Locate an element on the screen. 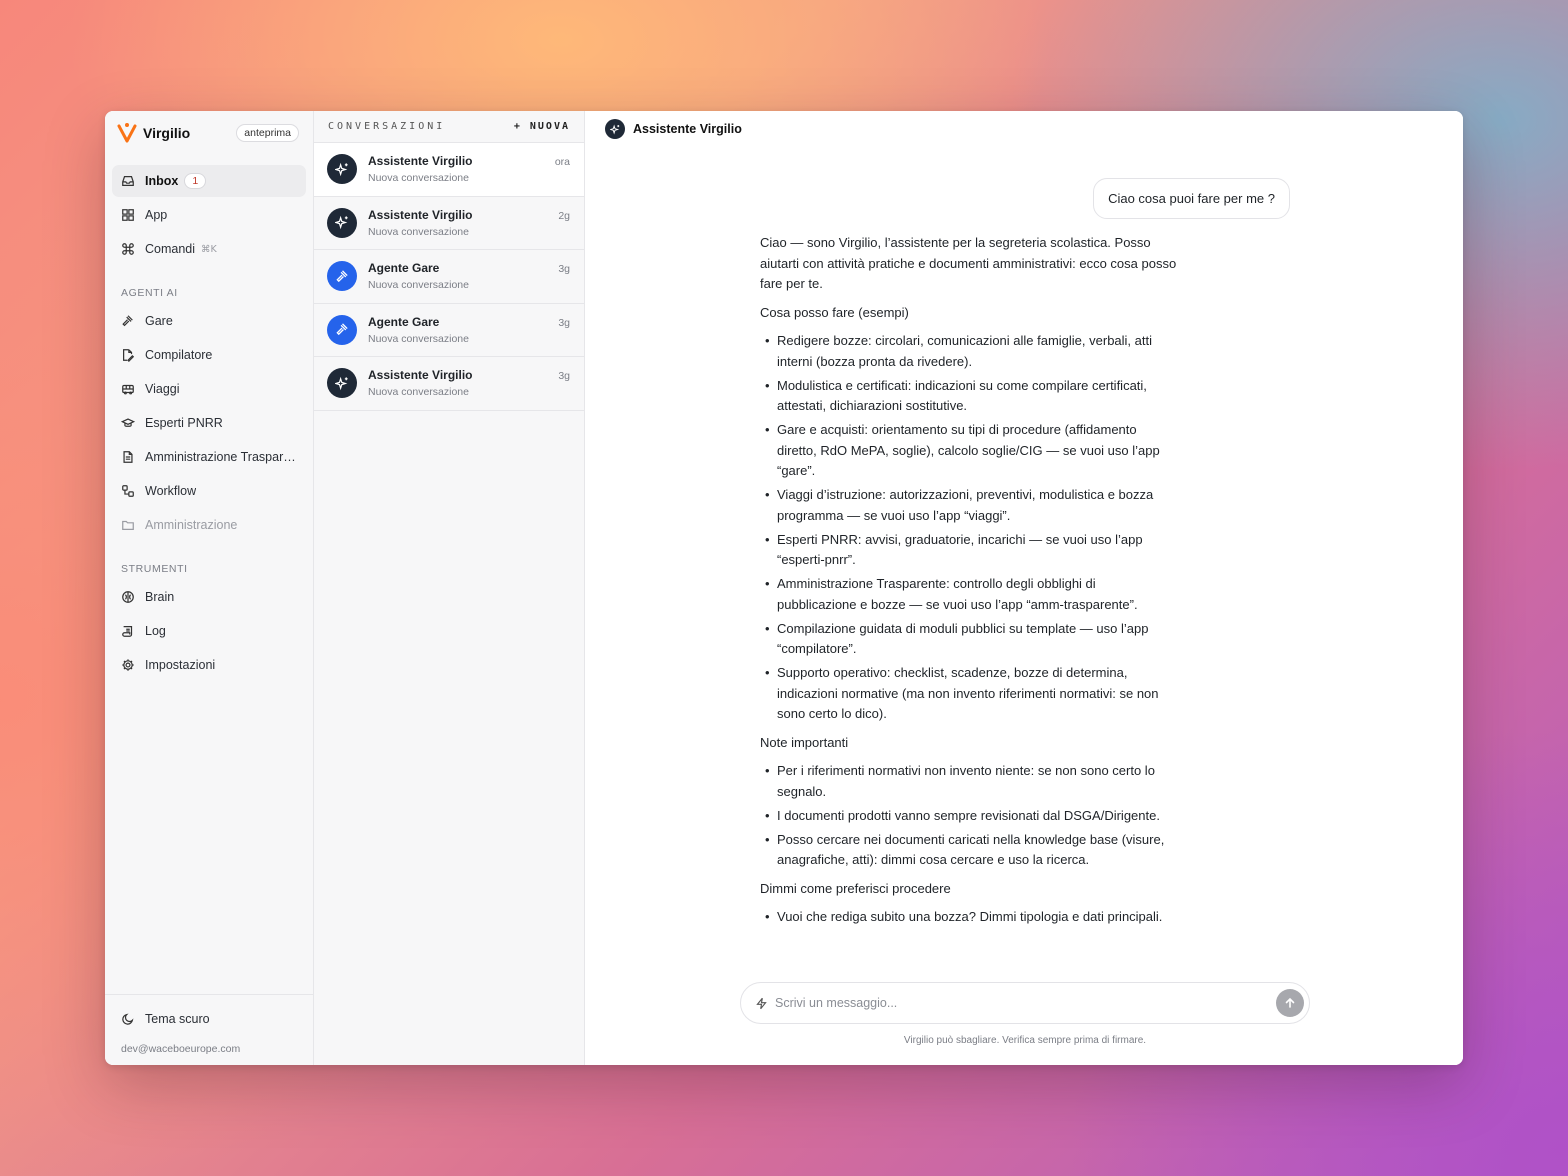 This screenshot has height=1176, width=1568. nav-item-esperti-pnrr: Esperti PNRR is located at coordinates (209, 423).